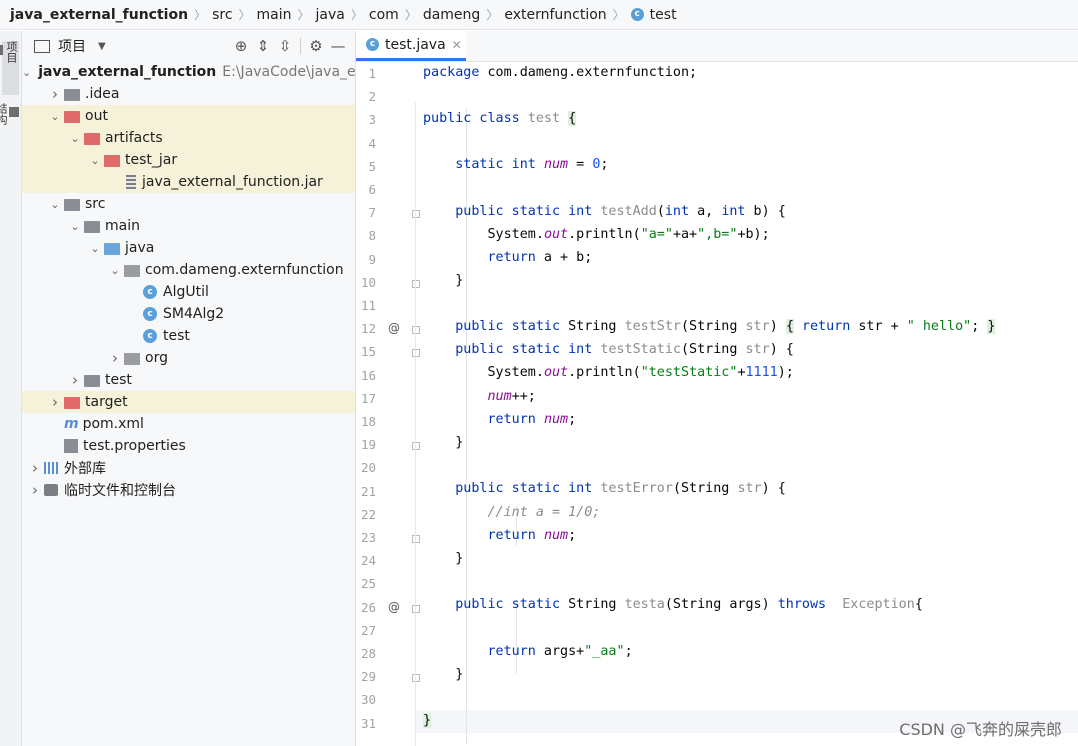 The image size is (1078, 746). What do you see at coordinates (188, 314) in the screenshot?
I see `tree-item: c SM4Alg2` at bounding box center [188, 314].